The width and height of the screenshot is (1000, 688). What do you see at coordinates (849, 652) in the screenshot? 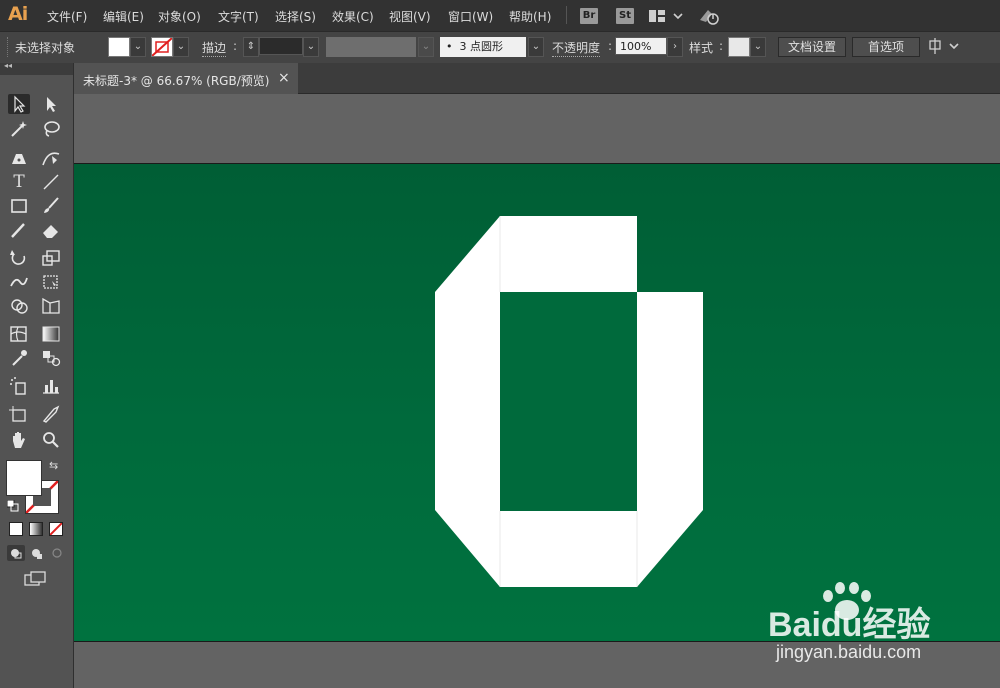
I see `watermark-url: jingyan.baidu.com` at bounding box center [849, 652].